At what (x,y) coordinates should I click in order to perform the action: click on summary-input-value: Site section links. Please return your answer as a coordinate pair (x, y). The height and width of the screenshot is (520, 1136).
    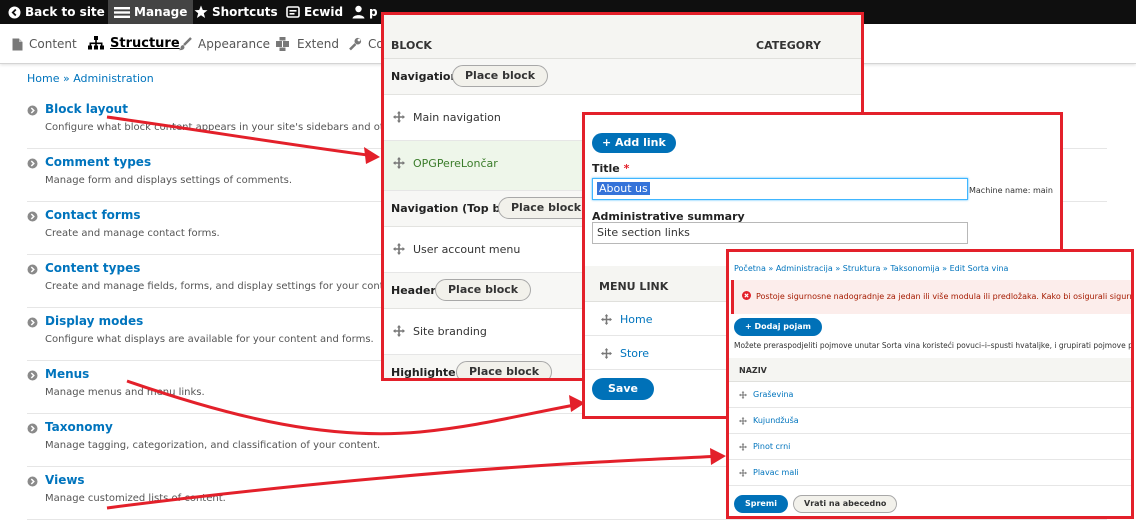
    Looking at the image, I should click on (643, 232).